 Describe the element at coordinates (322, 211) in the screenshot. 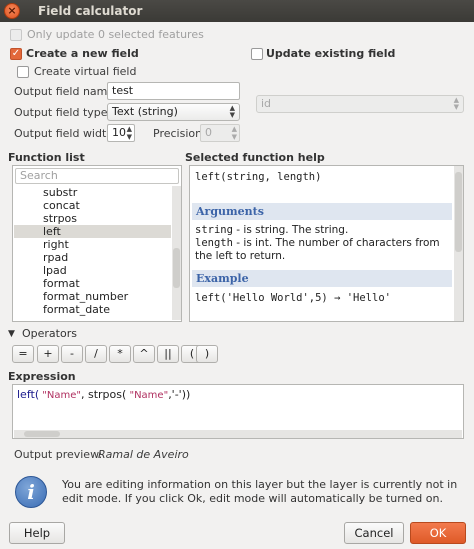

I see `help-arguments-heading: Arguments` at that location.